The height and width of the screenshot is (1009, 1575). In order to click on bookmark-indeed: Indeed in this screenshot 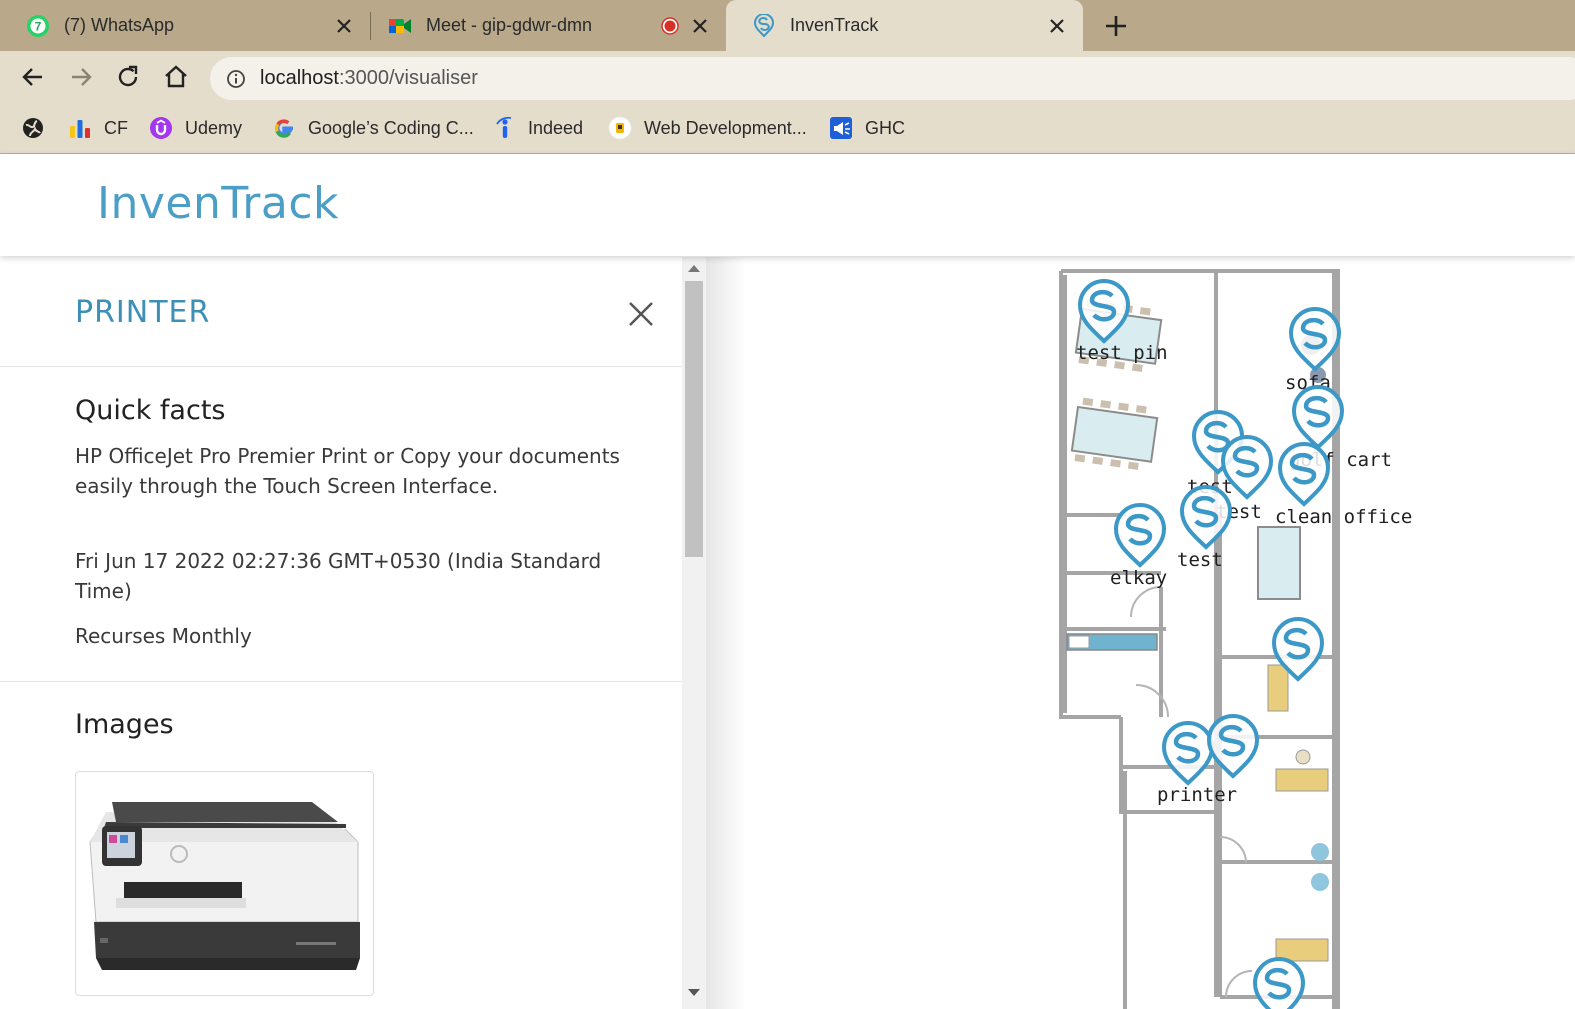, I will do `click(537, 128)`.